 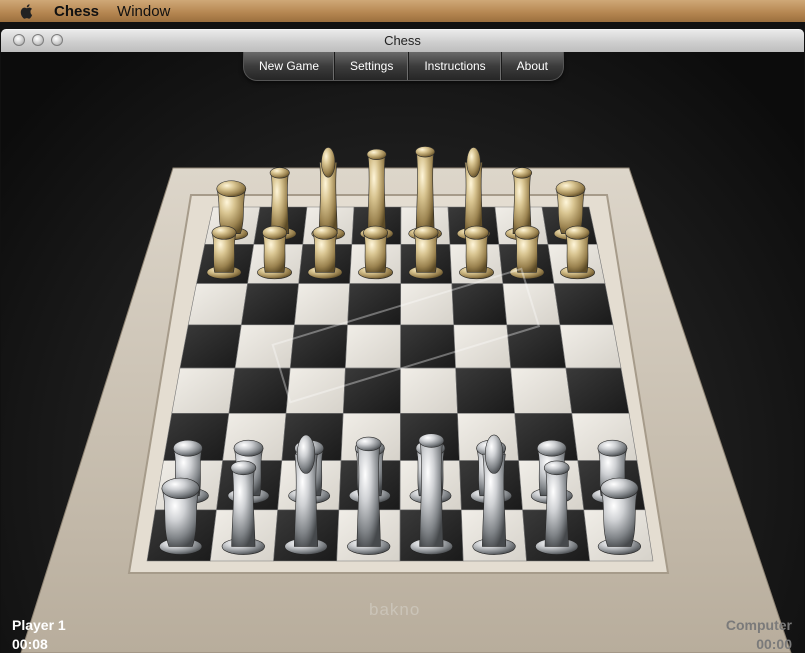 I want to click on apple-icon, so click(x=27, y=11).